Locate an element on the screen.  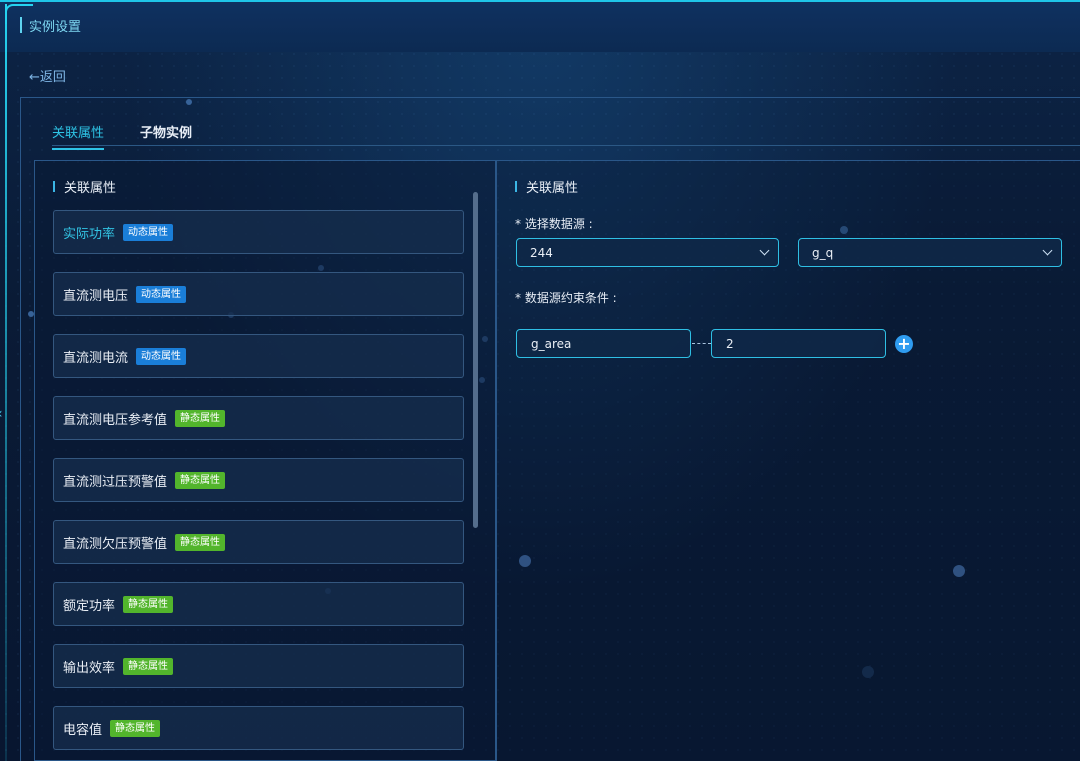
constraint-key-input: g_area is located at coordinates (603, 343).